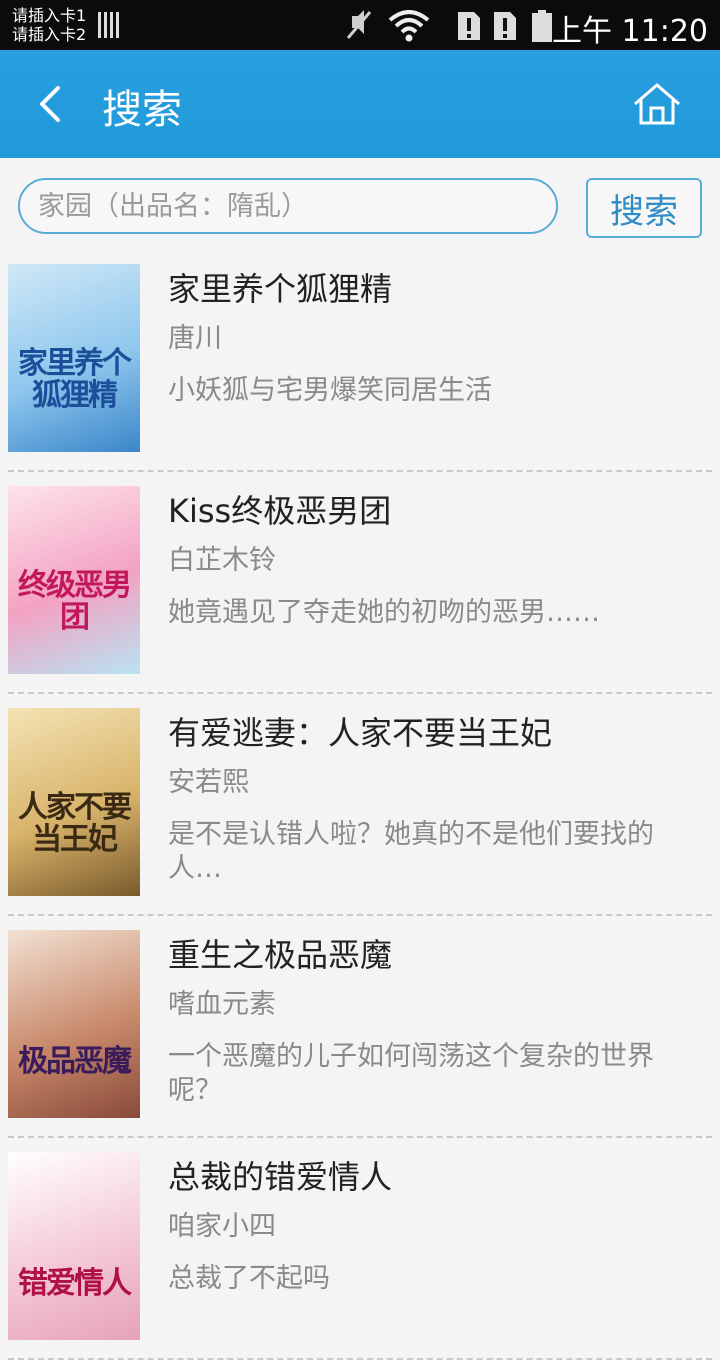  What do you see at coordinates (142, 110) in the screenshot?
I see `page-title: 搜索` at bounding box center [142, 110].